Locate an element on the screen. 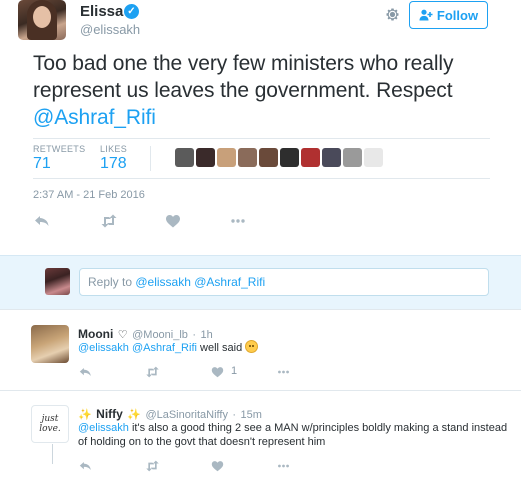 The height and width of the screenshot is (480, 521). reply-avatar: just love. is located at coordinates (50, 424).